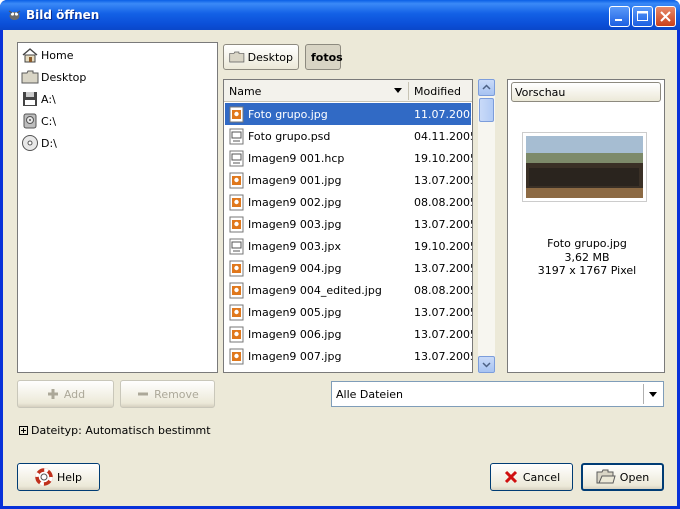  Describe the element at coordinates (315, 290) in the screenshot. I see `file-name: Imagen9 004_edited.jpg` at that location.